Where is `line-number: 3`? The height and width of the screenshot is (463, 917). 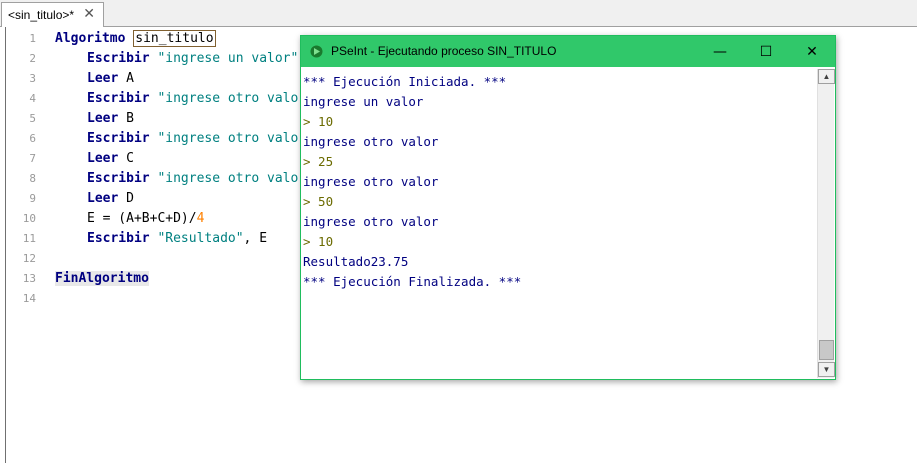 line-number: 3 is located at coordinates (32, 78).